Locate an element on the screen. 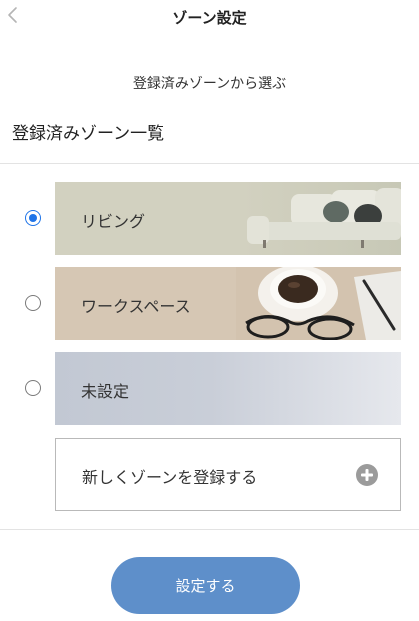 Image resolution: width=419 pixels, height=621 pixels. radio-living is located at coordinates (33, 218).